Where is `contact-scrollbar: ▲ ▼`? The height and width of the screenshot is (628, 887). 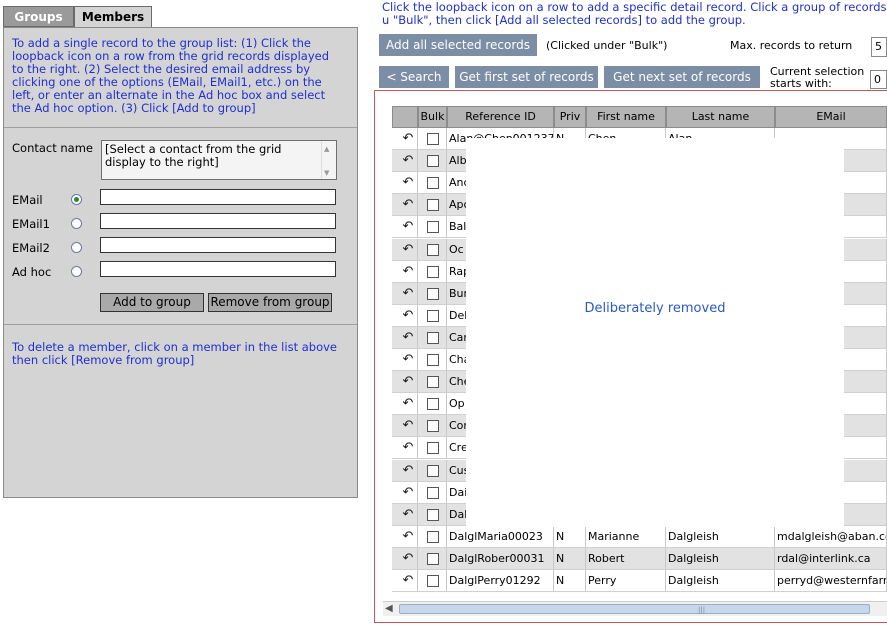 contact-scrollbar: ▲ ▼ is located at coordinates (328, 160).